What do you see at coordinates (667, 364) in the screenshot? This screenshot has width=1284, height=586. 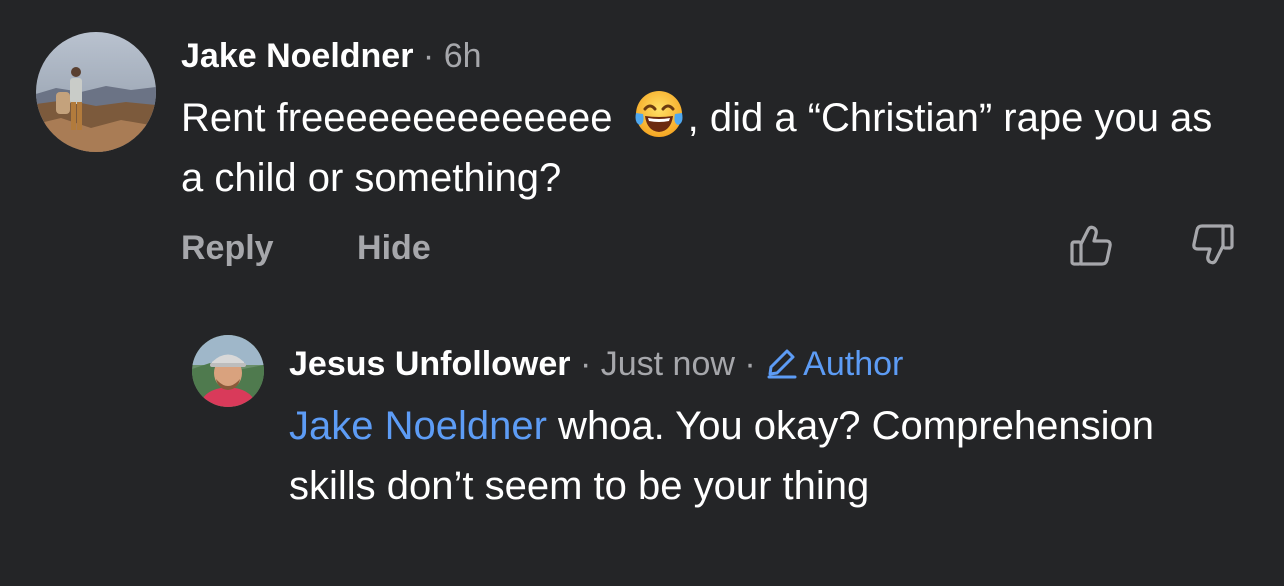 I see `reply-timestamp: Just now` at bounding box center [667, 364].